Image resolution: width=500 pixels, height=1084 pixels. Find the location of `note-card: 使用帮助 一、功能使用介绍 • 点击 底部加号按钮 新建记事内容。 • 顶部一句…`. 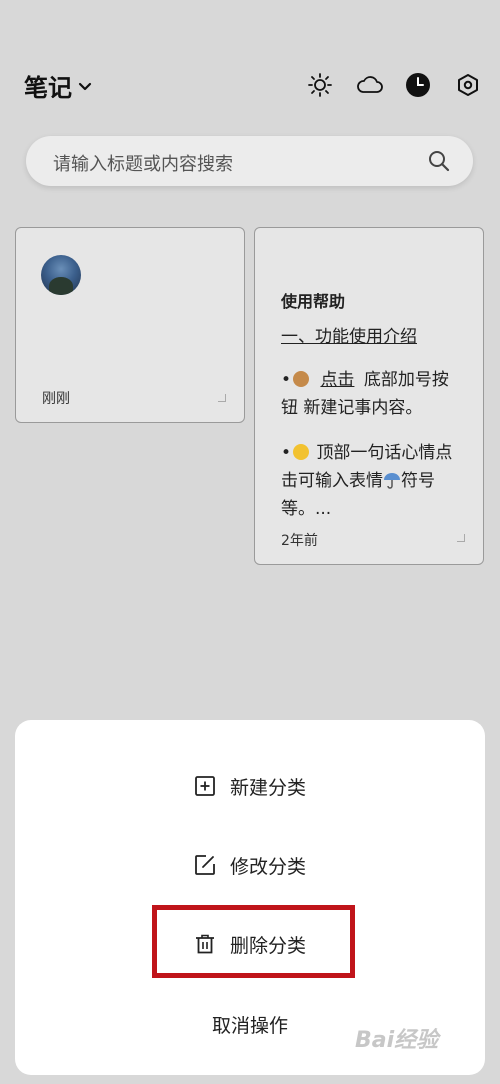

note-card: 使用帮助 一、功能使用介绍 • 点击 底部加号按钮 新建记事内容。 • 顶部一句… is located at coordinates (369, 396).